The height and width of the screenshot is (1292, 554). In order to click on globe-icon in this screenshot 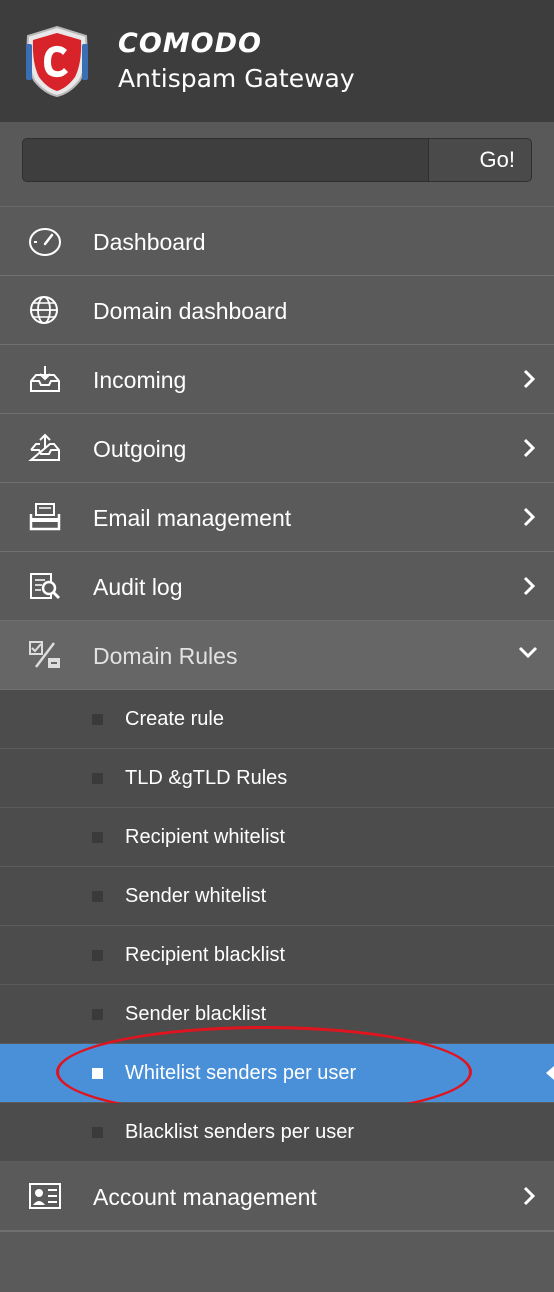, I will do `click(44, 310)`.